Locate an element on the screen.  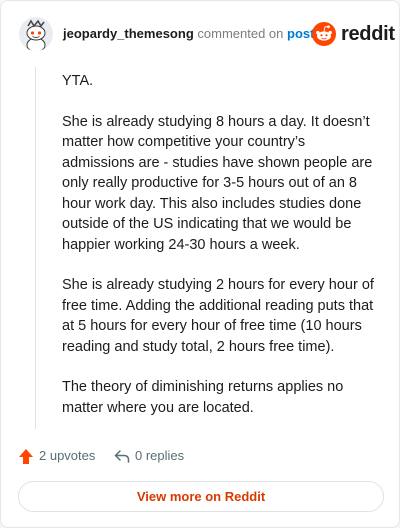
thread-line is located at coordinates (35, 248).